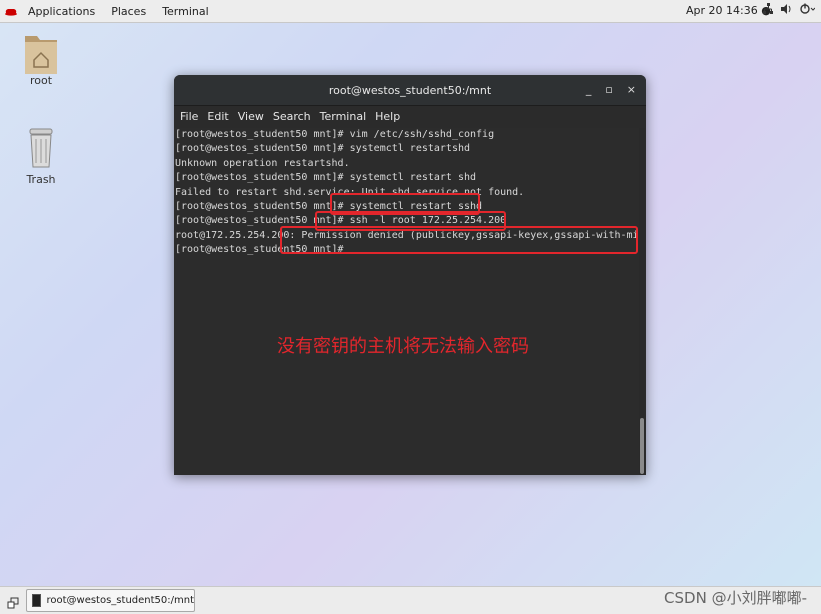  Describe the element at coordinates (217, 116) in the screenshot. I see `menu-edit: Edit` at that location.